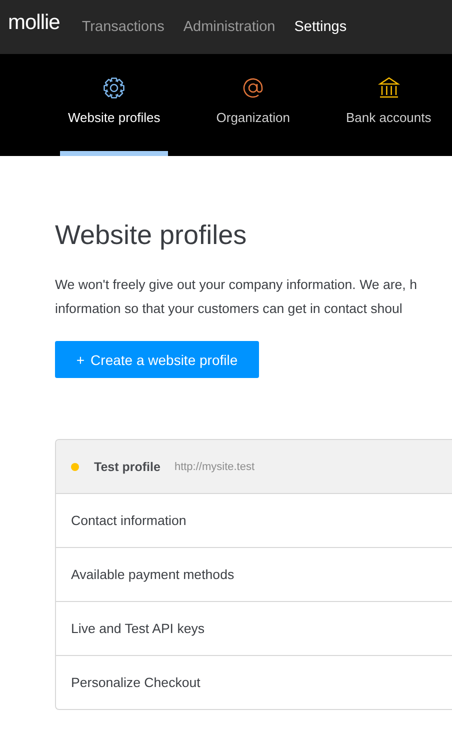 The height and width of the screenshot is (731, 452). I want to click on nav-link: Transactions, so click(123, 27).